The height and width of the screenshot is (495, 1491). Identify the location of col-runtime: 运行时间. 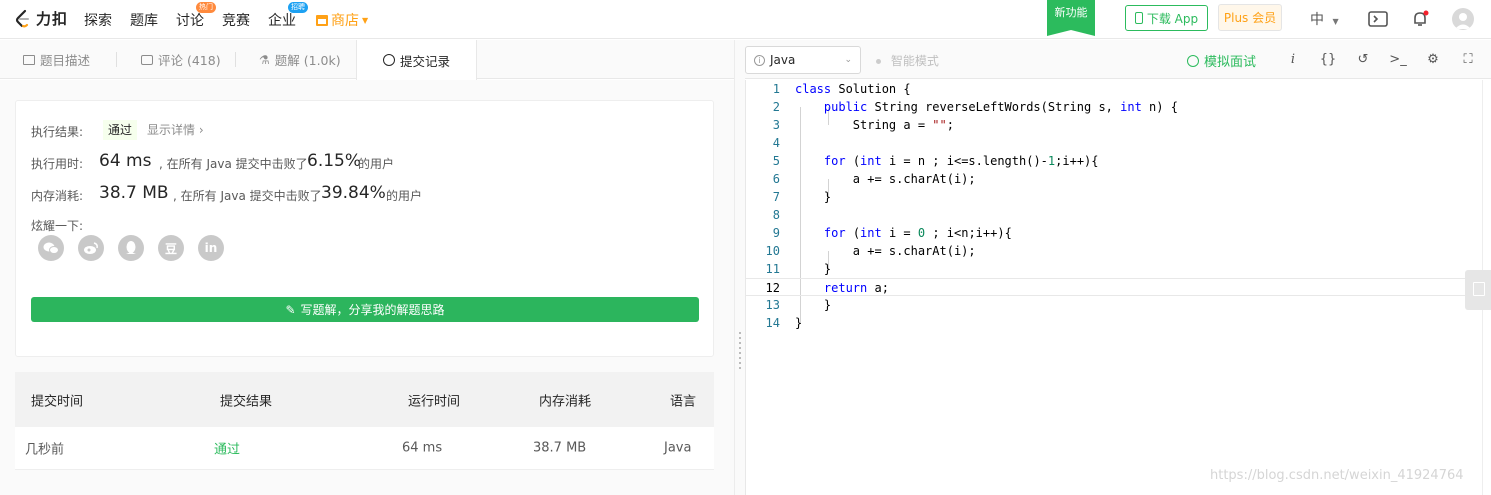
(434, 401).